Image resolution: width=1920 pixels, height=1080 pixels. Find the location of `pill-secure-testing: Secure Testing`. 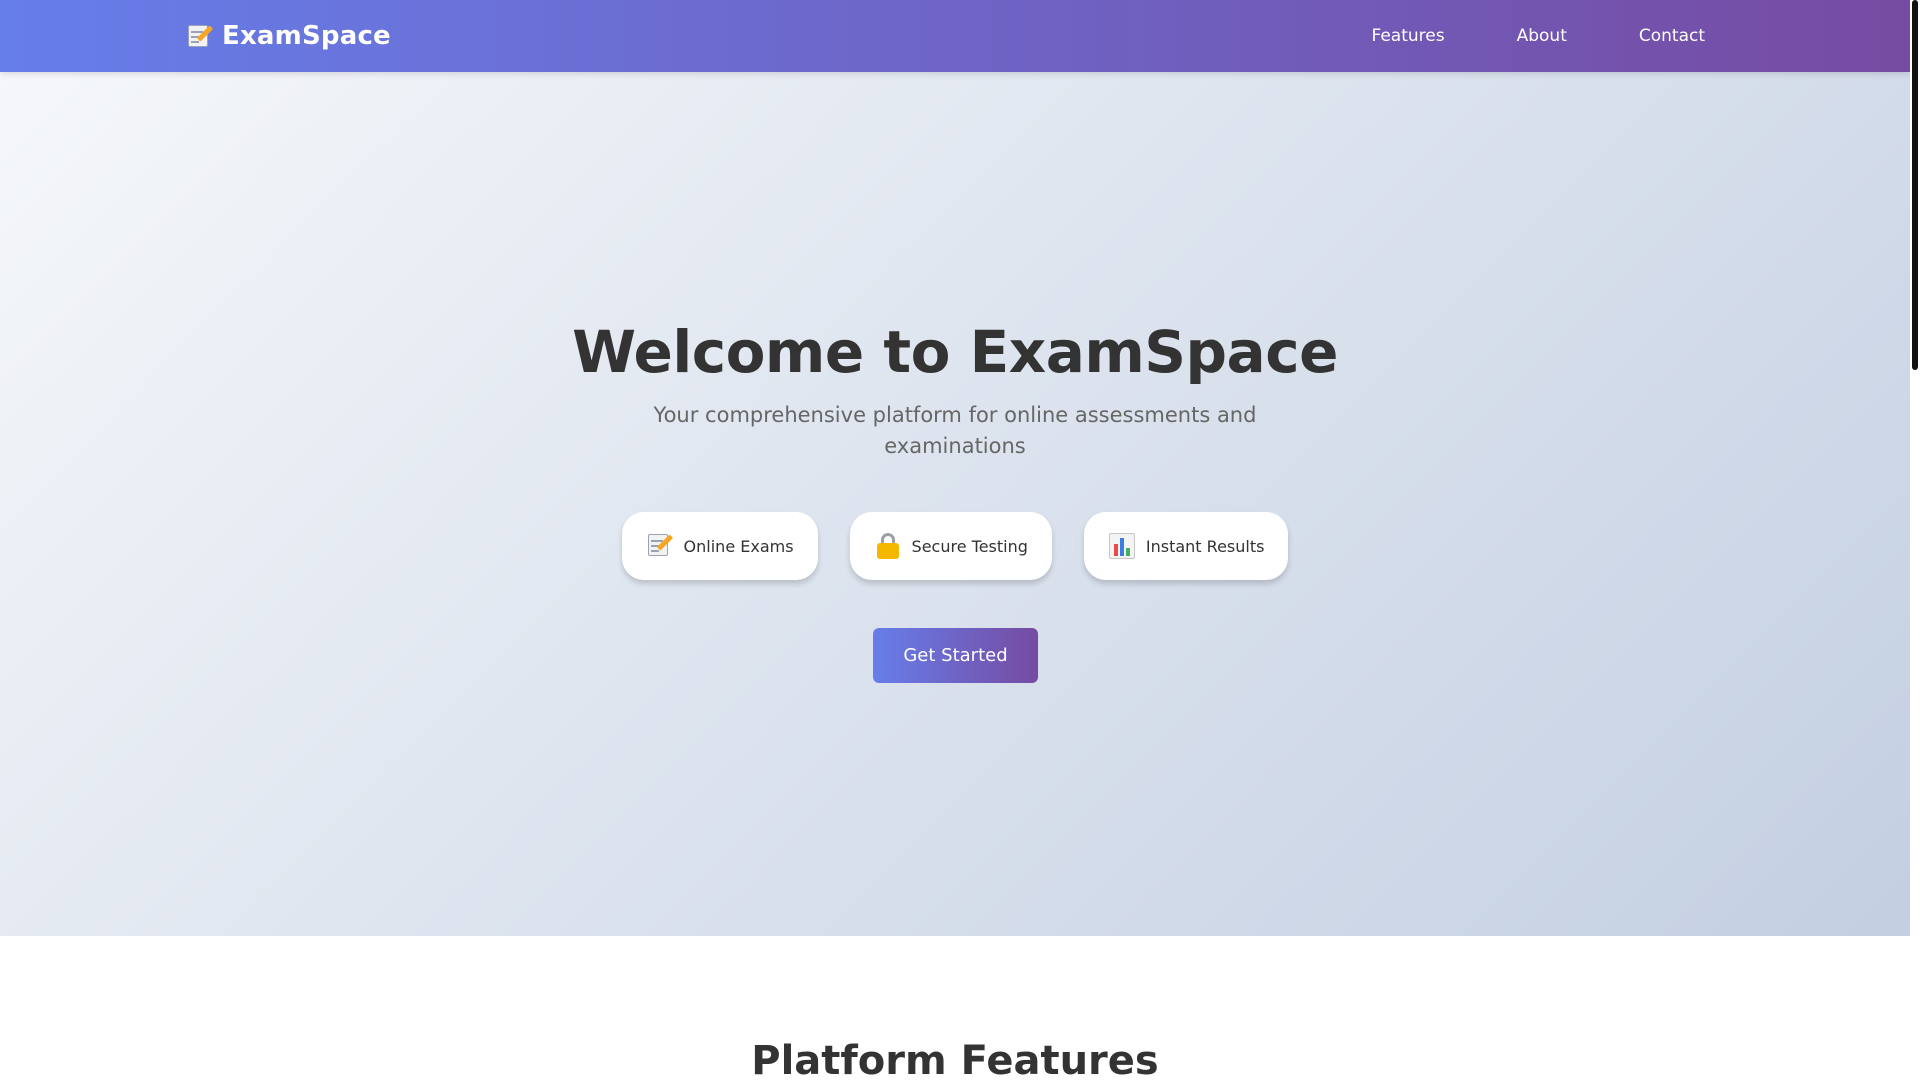

pill-secure-testing: Secure Testing is located at coordinates (950, 546).